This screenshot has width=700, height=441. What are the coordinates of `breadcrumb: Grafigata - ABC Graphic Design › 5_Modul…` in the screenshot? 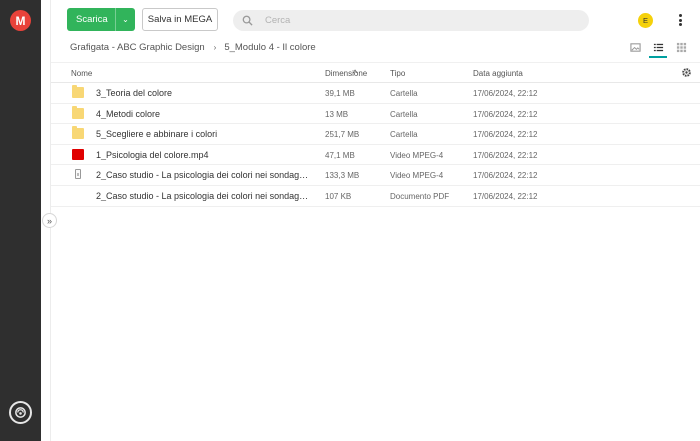 It's located at (193, 47).